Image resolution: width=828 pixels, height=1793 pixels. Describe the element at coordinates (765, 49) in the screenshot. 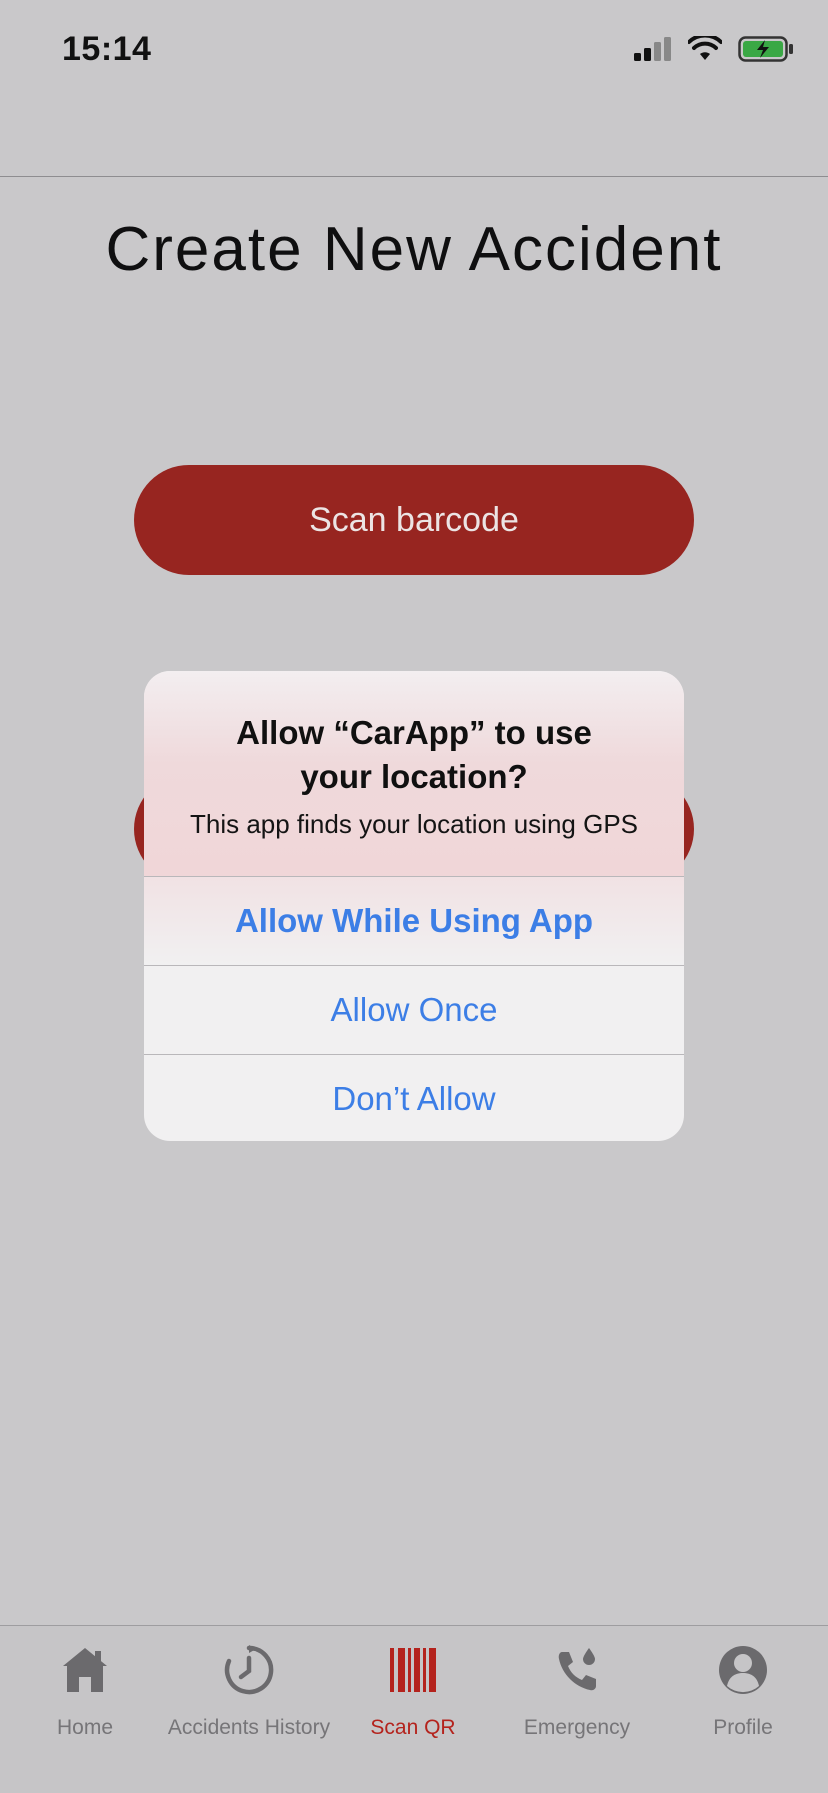

I see `battery-charging-icon` at that location.